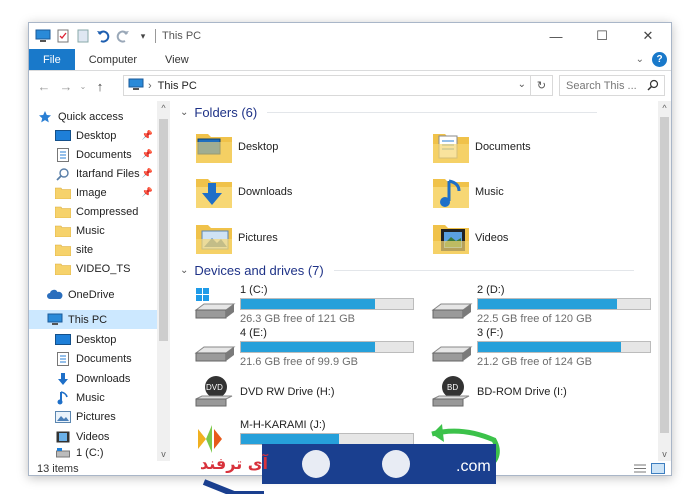  I want to click on folder-downloads: Downloads, so click(243, 192).